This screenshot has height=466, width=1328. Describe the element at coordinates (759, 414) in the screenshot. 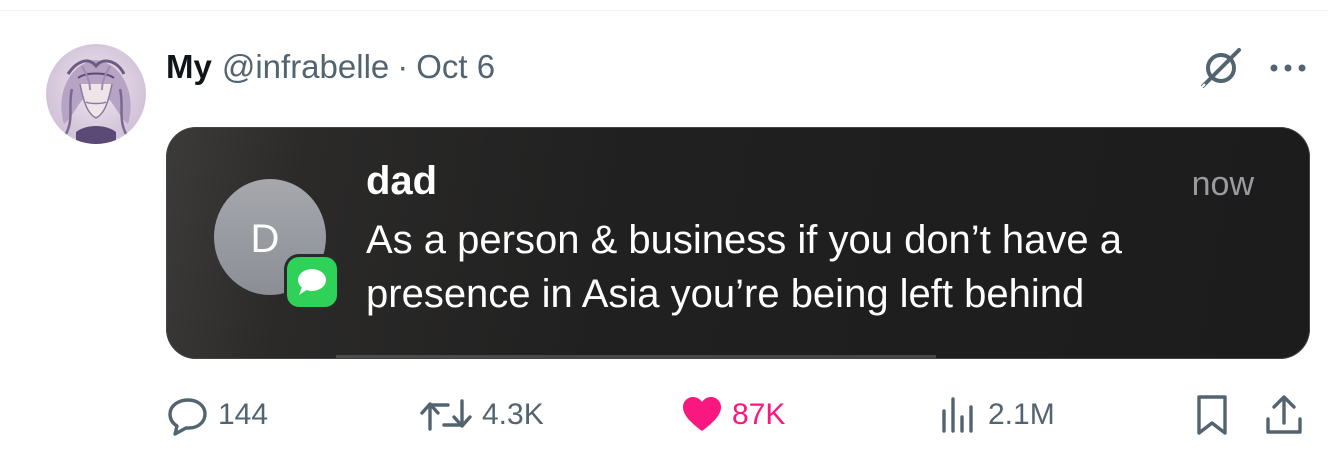

I see `like-count: 87K` at that location.